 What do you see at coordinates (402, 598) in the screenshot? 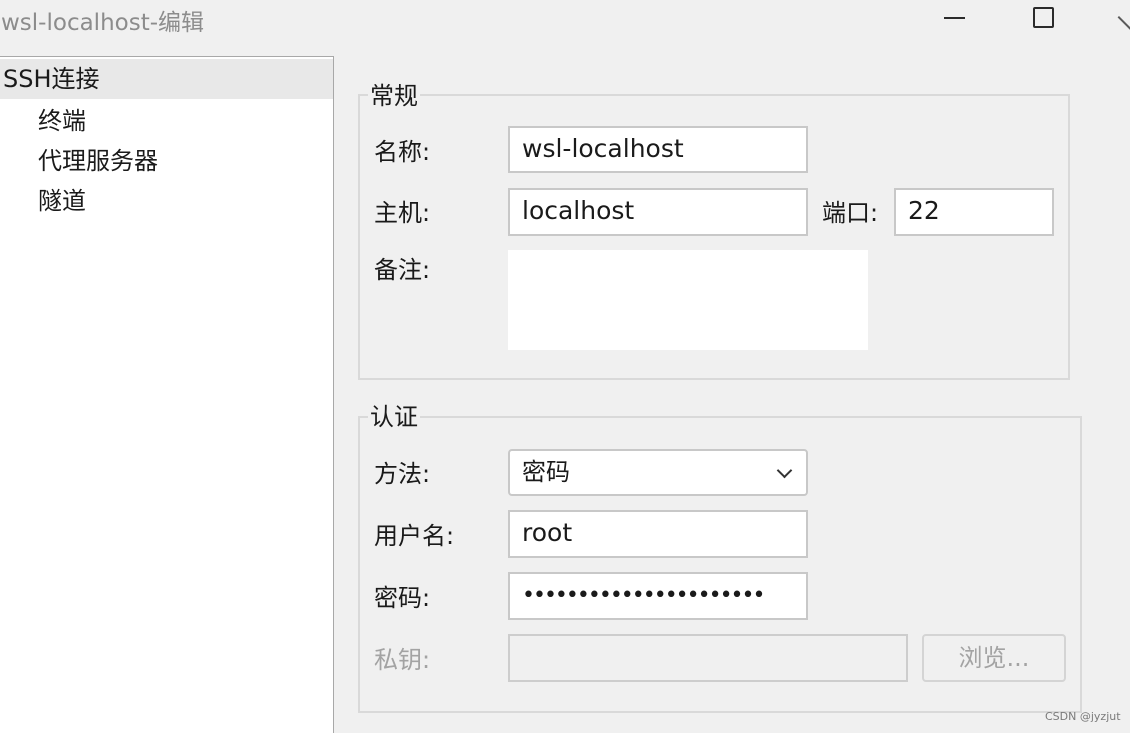
I see `password-label: 密码:` at bounding box center [402, 598].